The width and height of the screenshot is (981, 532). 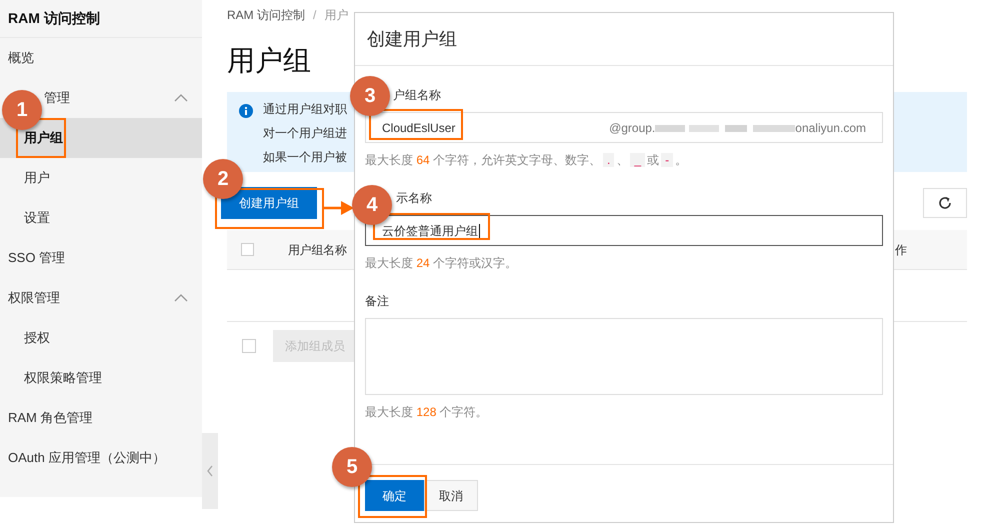 I want to click on info-text: 如果一个用户被, so click(x=305, y=157).